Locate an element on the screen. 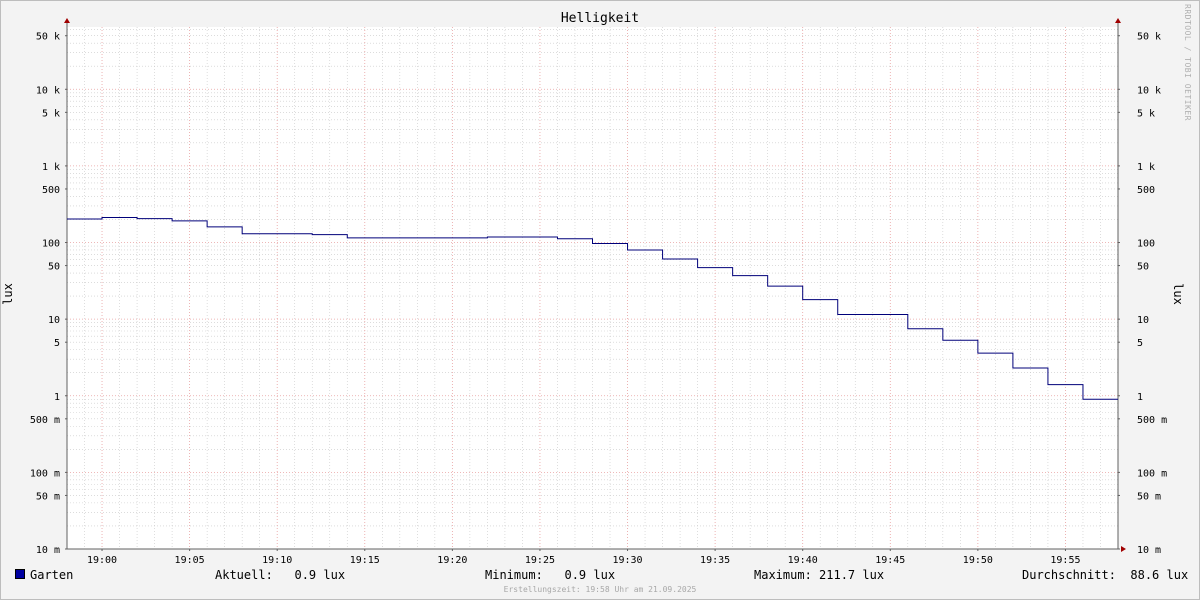 Image resolution: width=1200 pixels, height=600 pixels. x-tick-label: 19:05 is located at coordinates (190, 560).